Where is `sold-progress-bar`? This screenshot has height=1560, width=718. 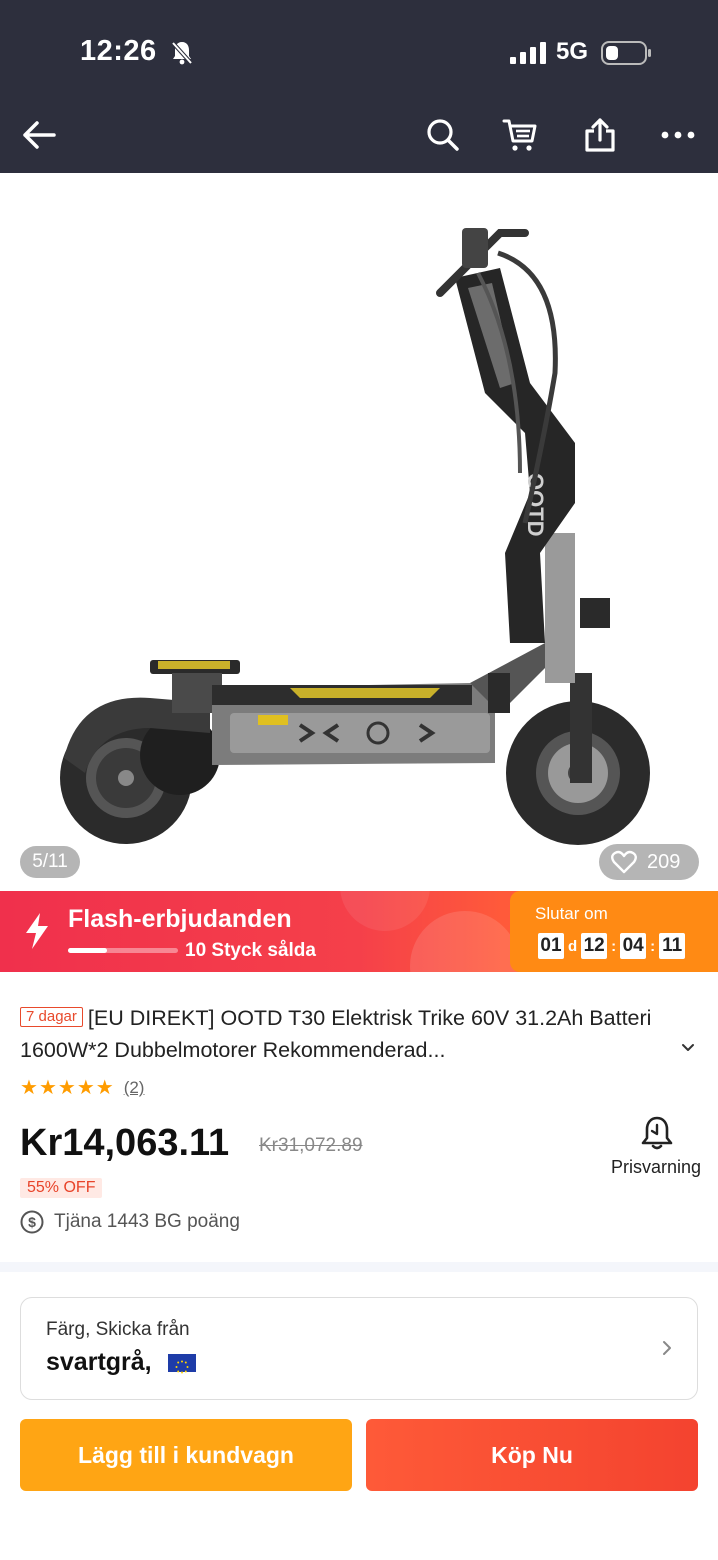 sold-progress-bar is located at coordinates (123, 950).